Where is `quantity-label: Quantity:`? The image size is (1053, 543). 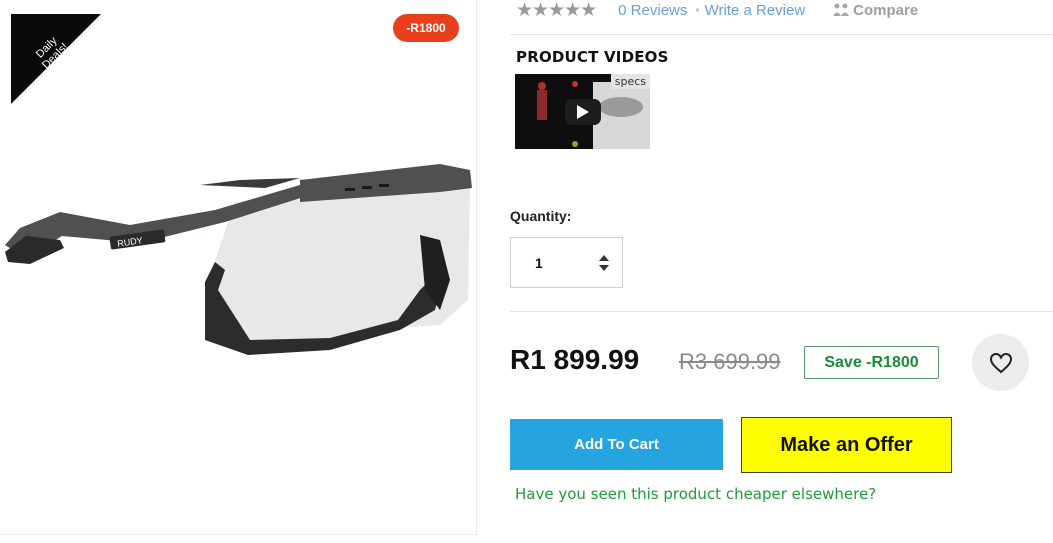 quantity-label: Quantity: is located at coordinates (541, 216).